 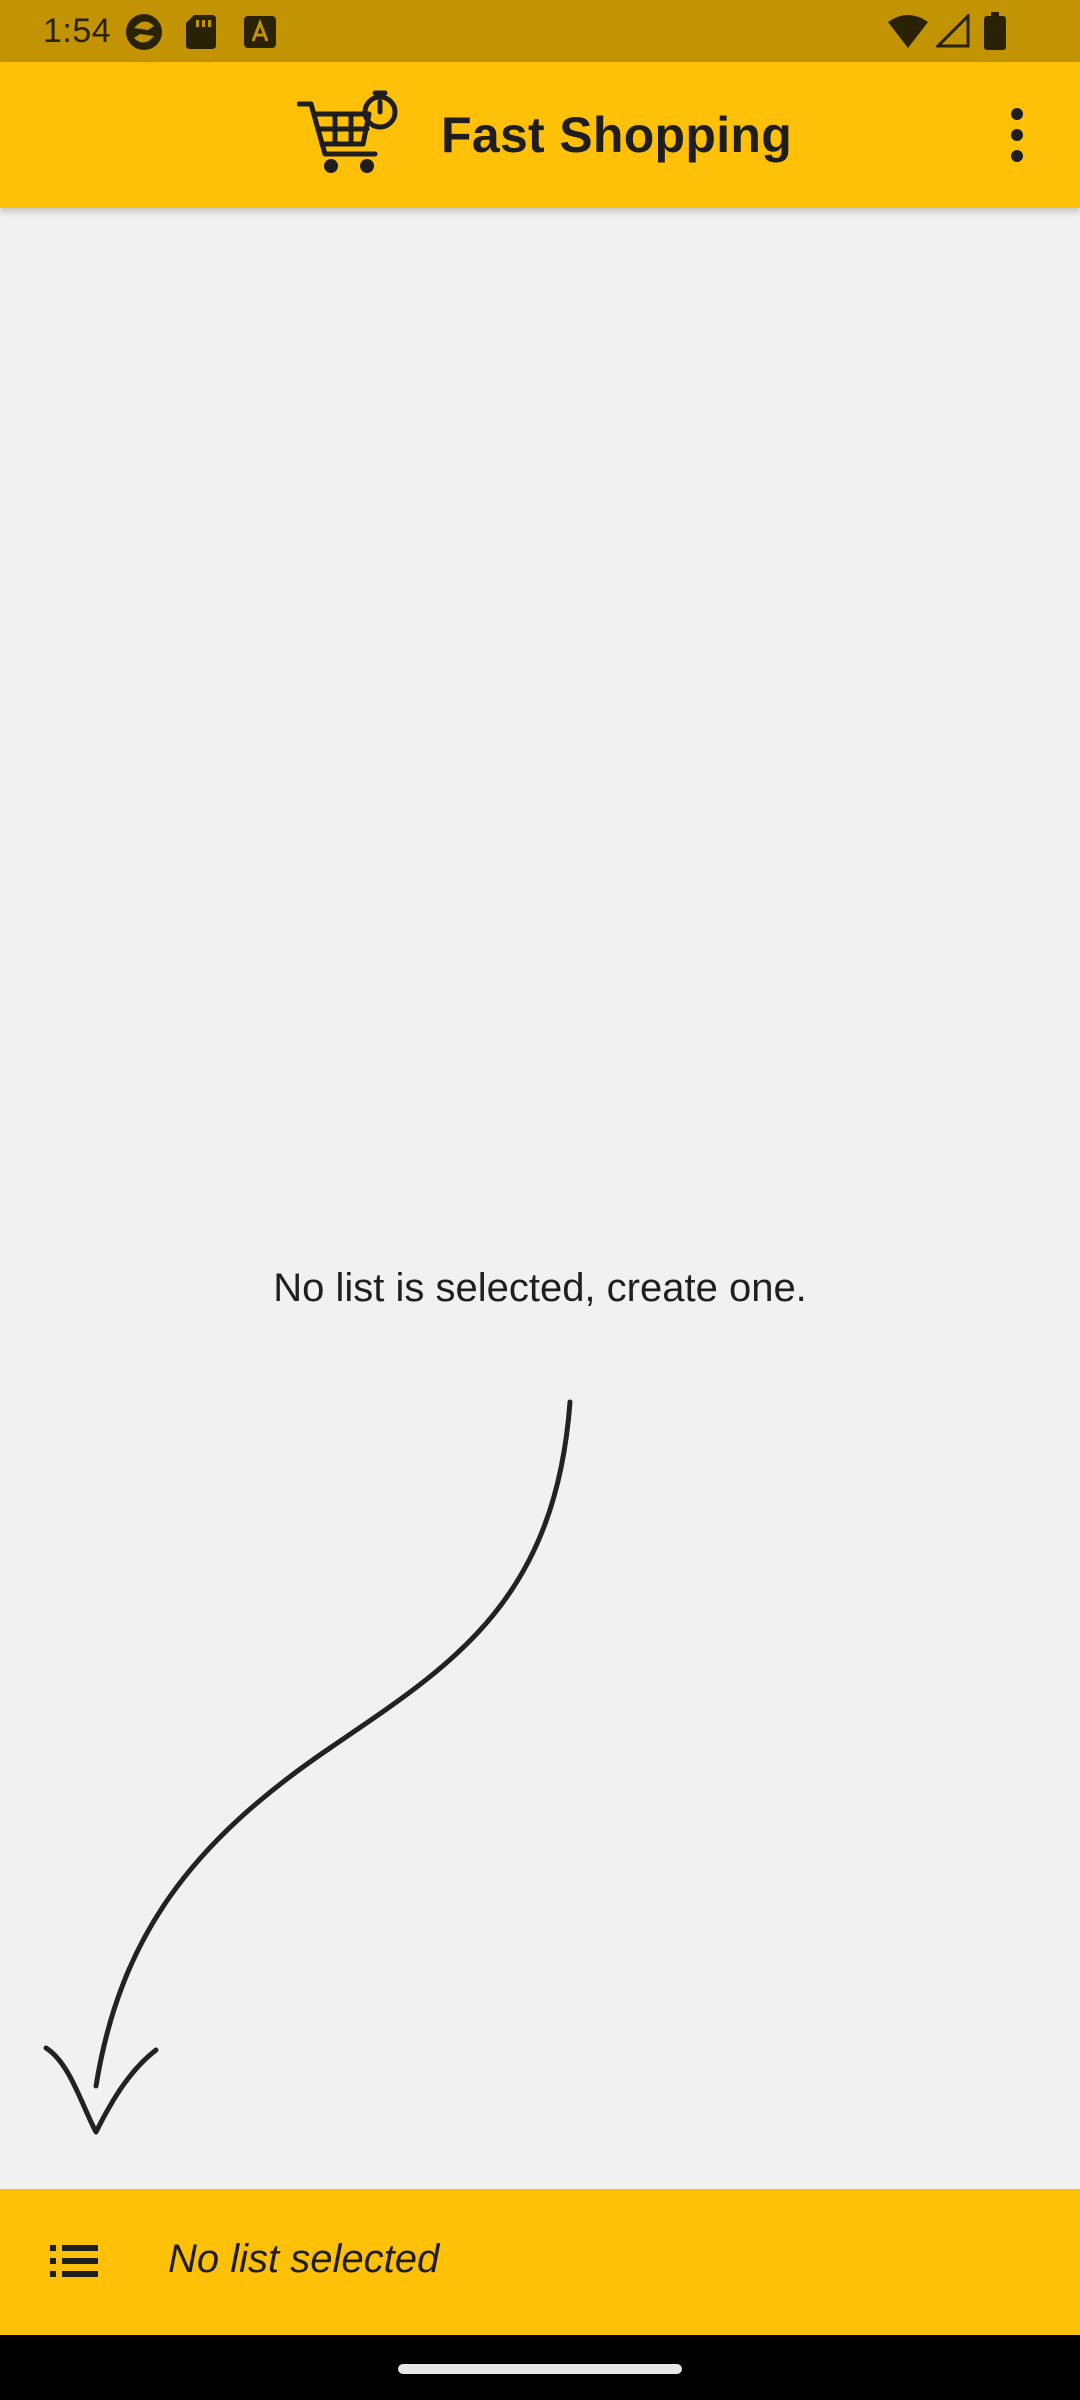 What do you see at coordinates (347, 131) in the screenshot?
I see `shopping-cart-timer-icon` at bounding box center [347, 131].